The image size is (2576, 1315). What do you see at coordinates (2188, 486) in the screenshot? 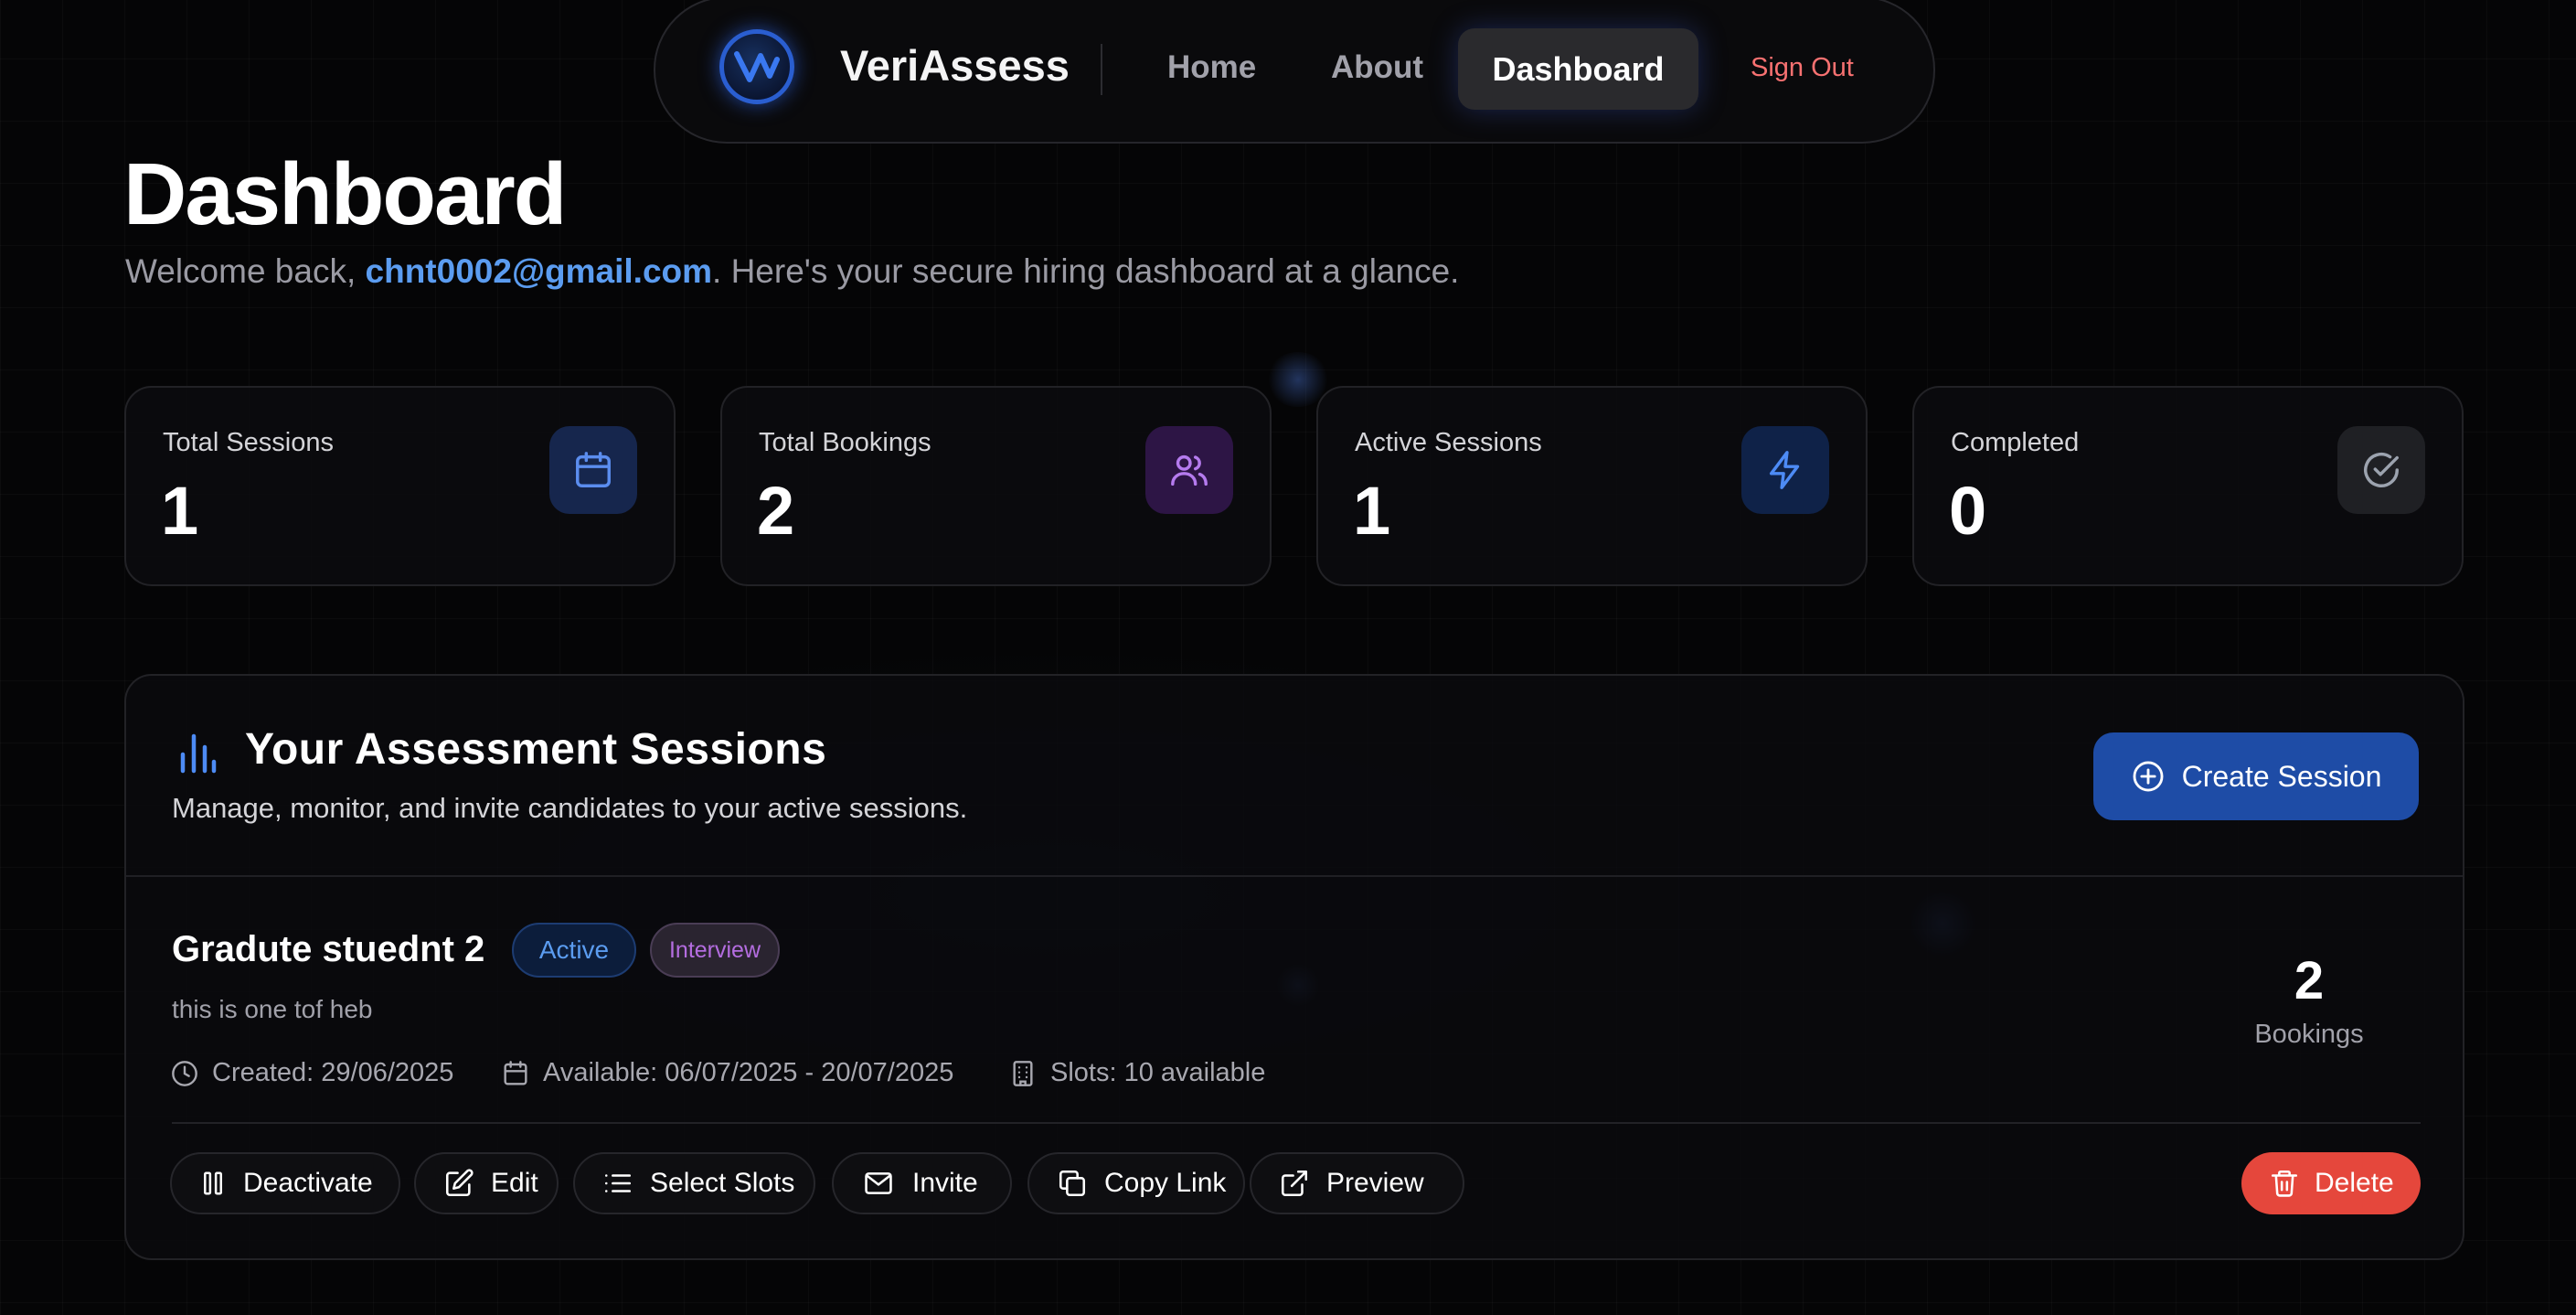
I see `stat-card-completed: Completed 0` at bounding box center [2188, 486].